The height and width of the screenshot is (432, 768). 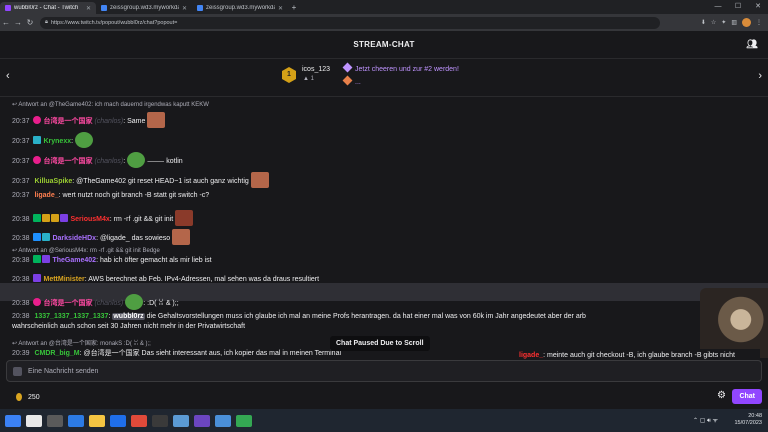 What do you see at coordinates (46, 22) in the screenshot?
I see `lock-icon: 🔒︎` at bounding box center [46, 22].